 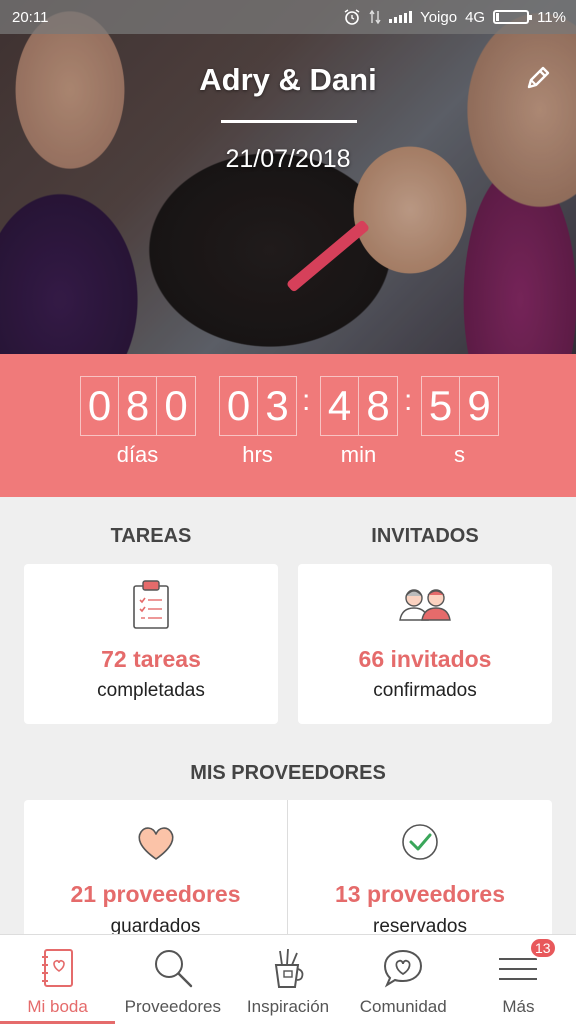 I want to click on tasks-count: 72 tareas, so click(x=151, y=659).